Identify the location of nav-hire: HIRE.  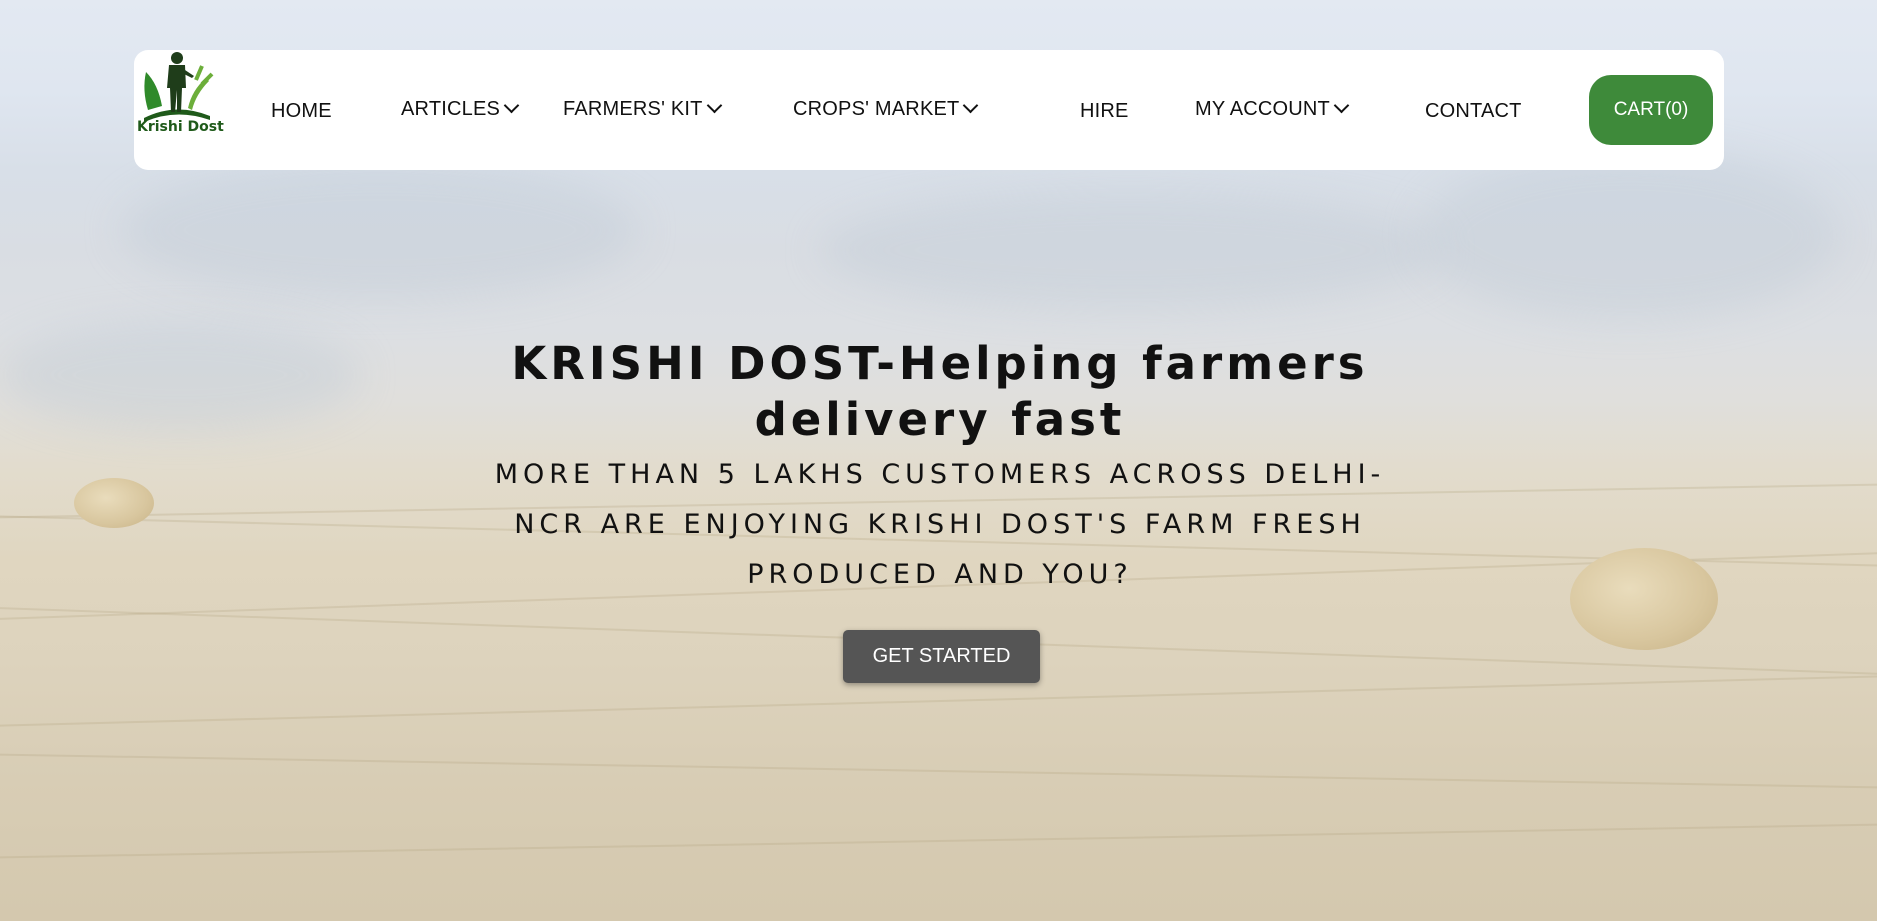
(1104, 111).